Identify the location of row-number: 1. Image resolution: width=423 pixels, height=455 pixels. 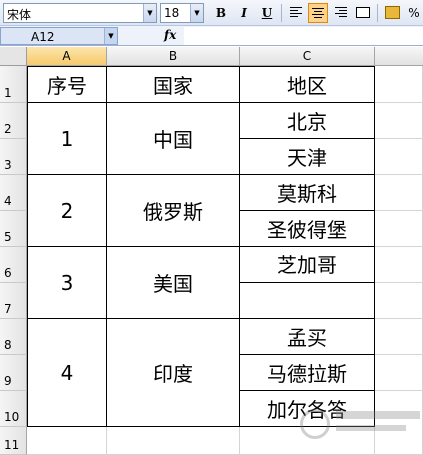
(8, 93).